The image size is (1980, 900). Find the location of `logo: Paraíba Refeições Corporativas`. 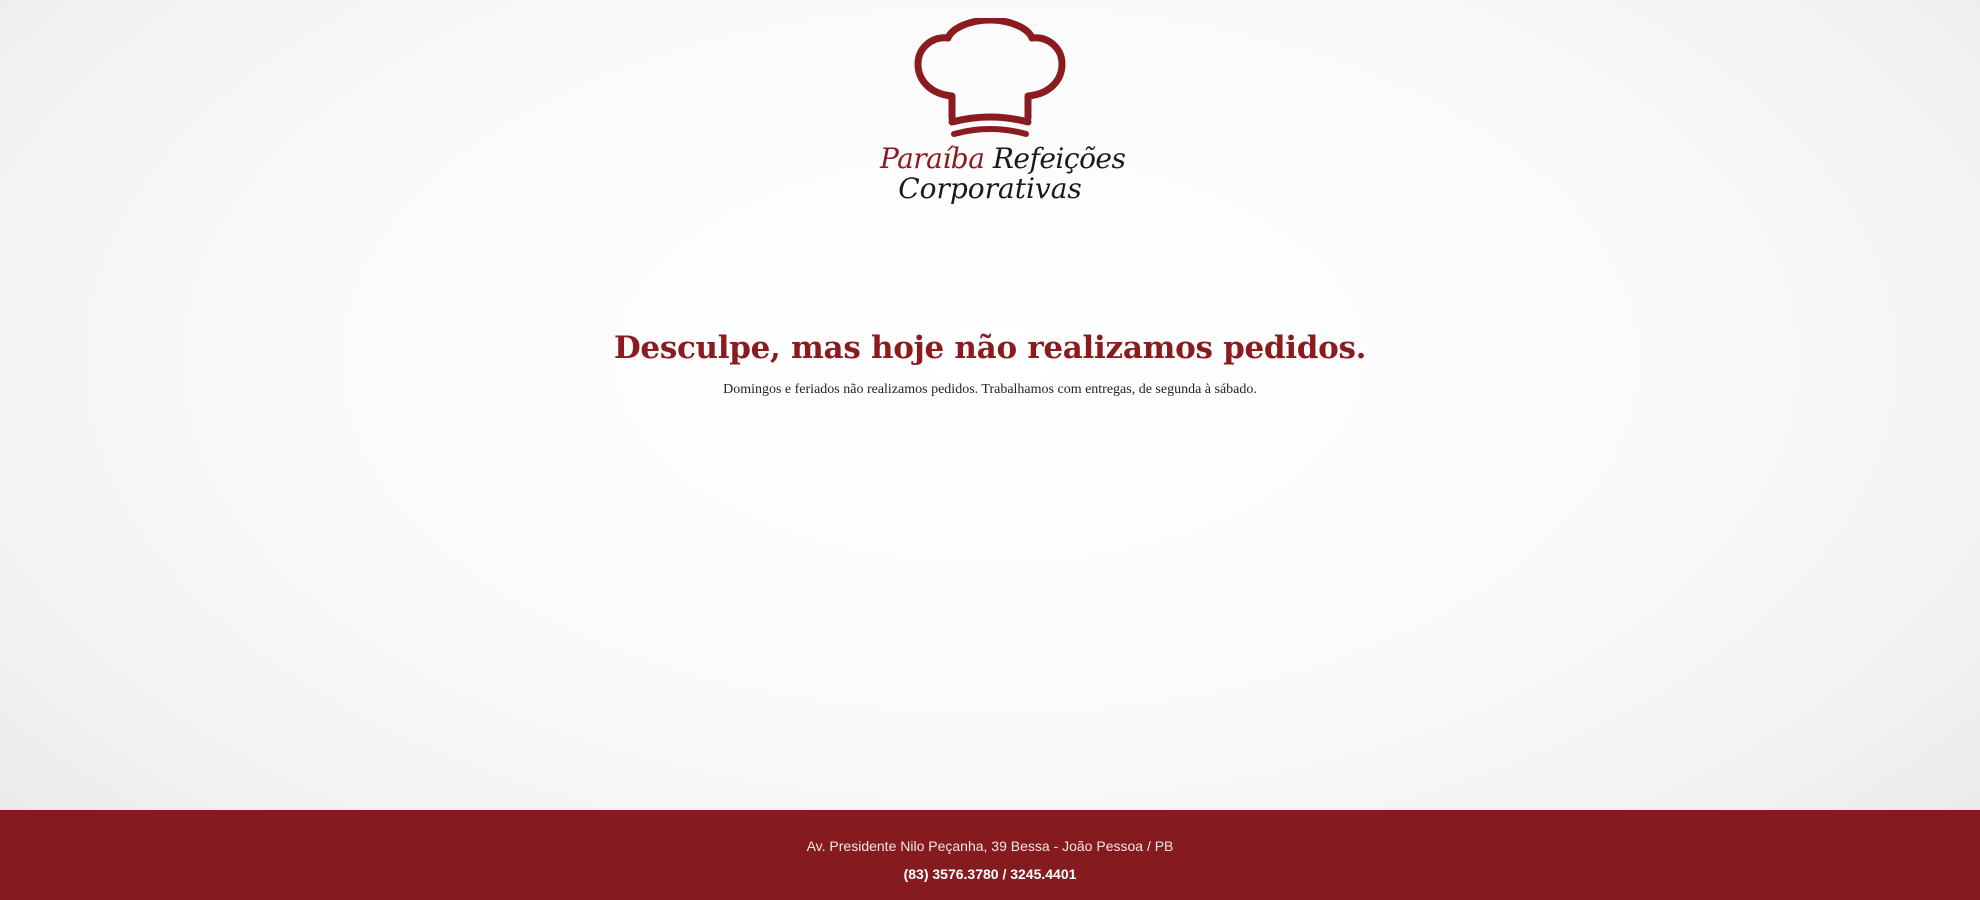

logo: Paraíba Refeições Corporativas is located at coordinates (1003, 118).